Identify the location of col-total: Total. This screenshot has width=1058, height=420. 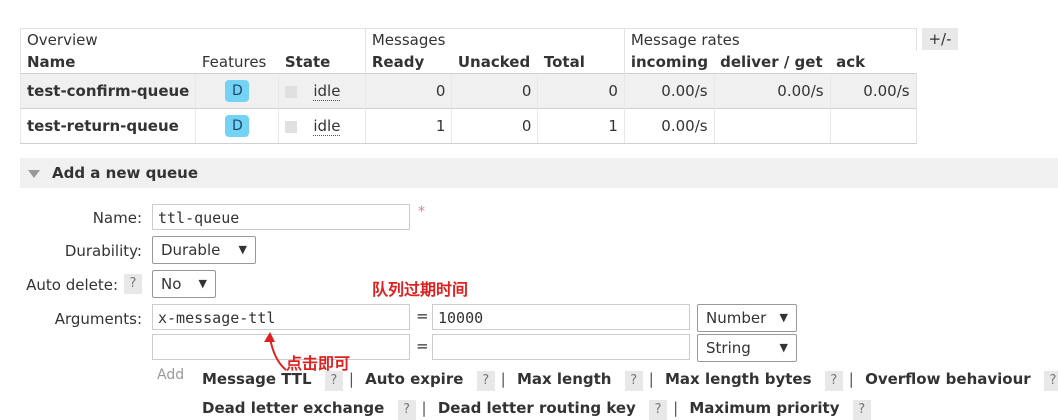
(581, 62).